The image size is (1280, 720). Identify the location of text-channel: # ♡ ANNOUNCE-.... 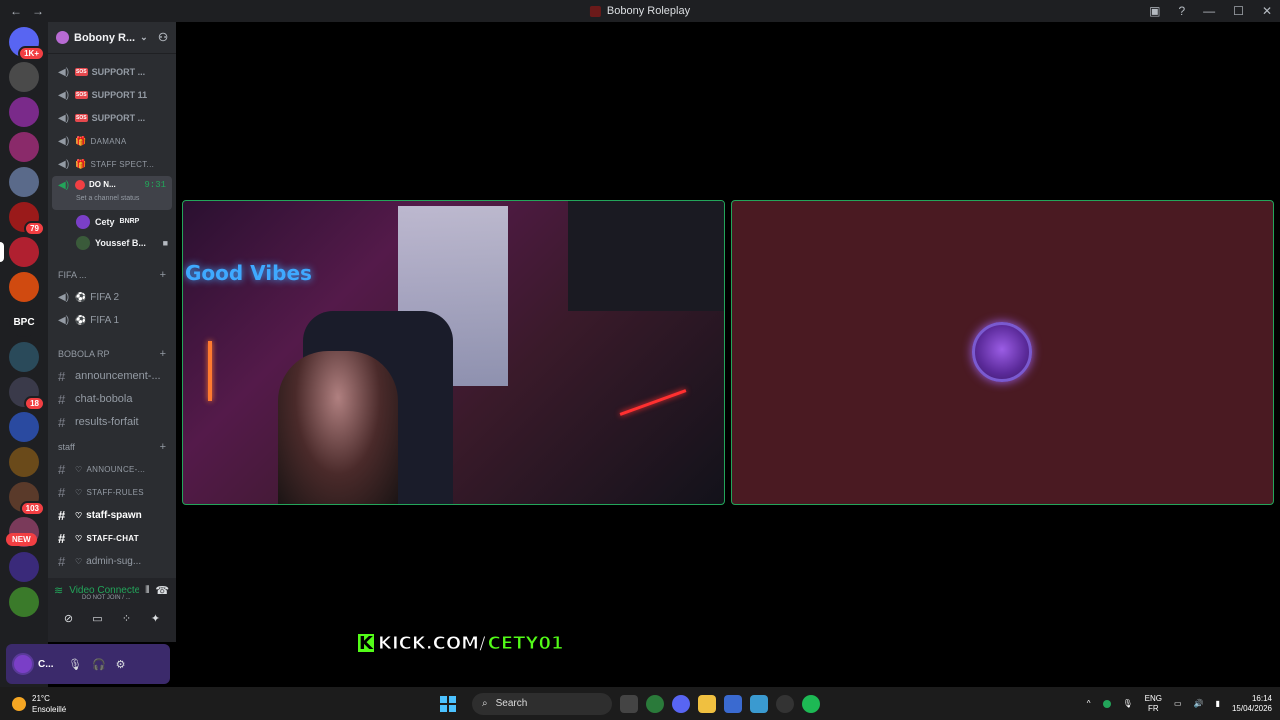
(112, 469).